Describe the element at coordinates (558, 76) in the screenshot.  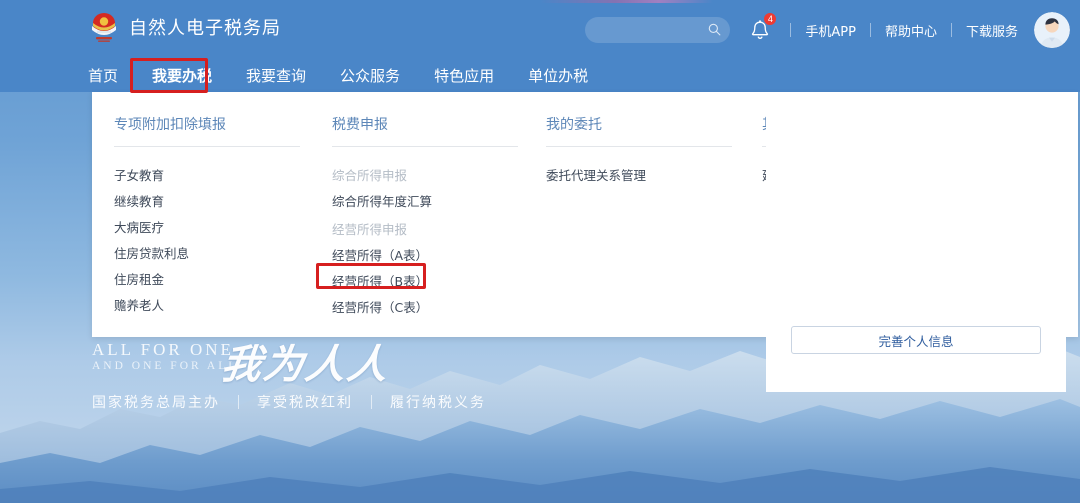
I see `nav-item-unit-tax: 单位办税` at that location.